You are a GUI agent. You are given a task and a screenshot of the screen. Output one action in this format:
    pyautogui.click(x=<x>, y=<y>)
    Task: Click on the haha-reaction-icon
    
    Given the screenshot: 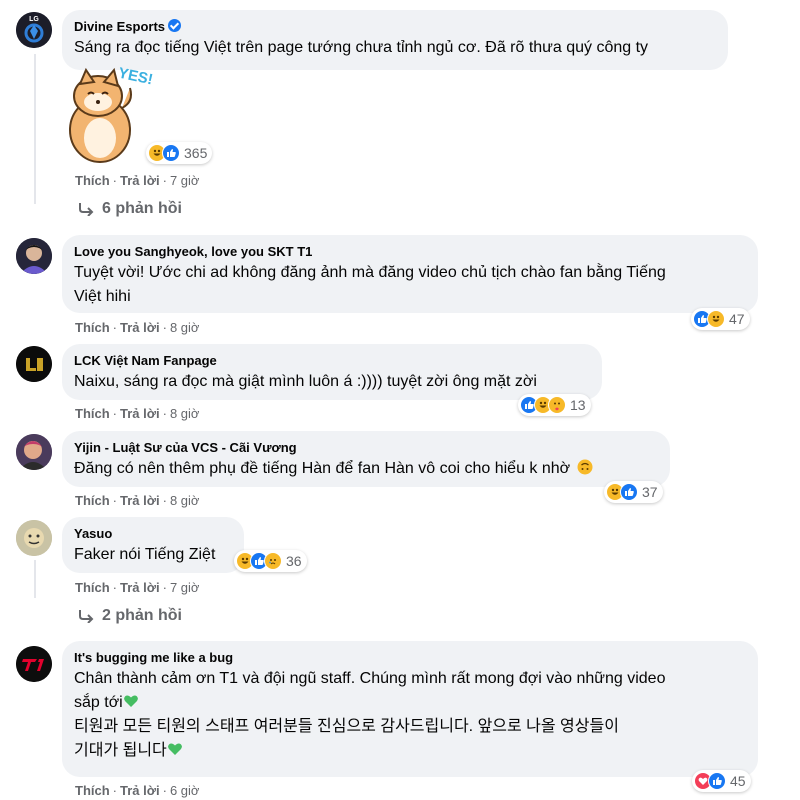 What is the action you would take?
    pyautogui.click(x=716, y=319)
    